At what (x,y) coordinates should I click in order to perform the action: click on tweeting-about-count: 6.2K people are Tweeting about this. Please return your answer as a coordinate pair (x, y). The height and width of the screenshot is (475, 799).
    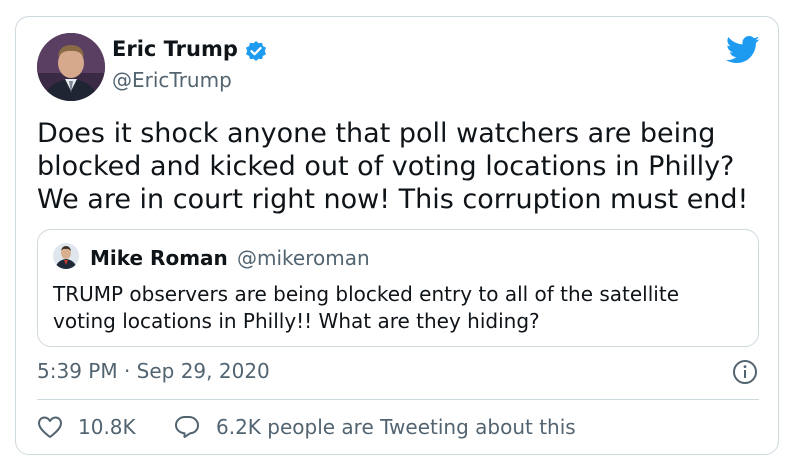
    Looking at the image, I should click on (396, 427).